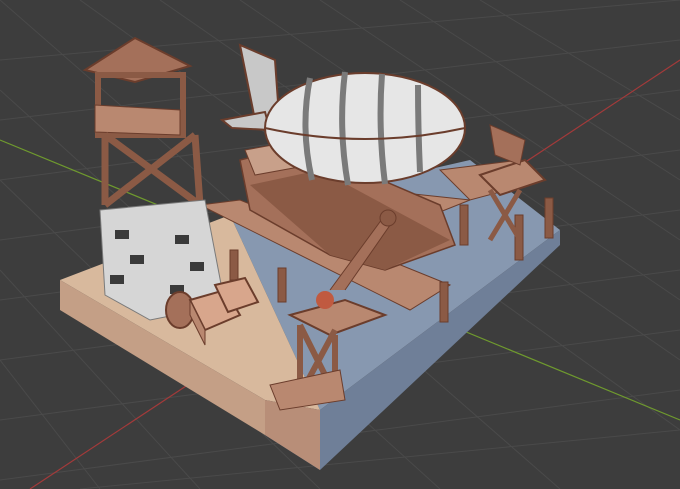 This screenshot has width=680, height=489. What do you see at coordinates (245, 121) in the screenshot?
I see `airship-side-fin` at bounding box center [245, 121].